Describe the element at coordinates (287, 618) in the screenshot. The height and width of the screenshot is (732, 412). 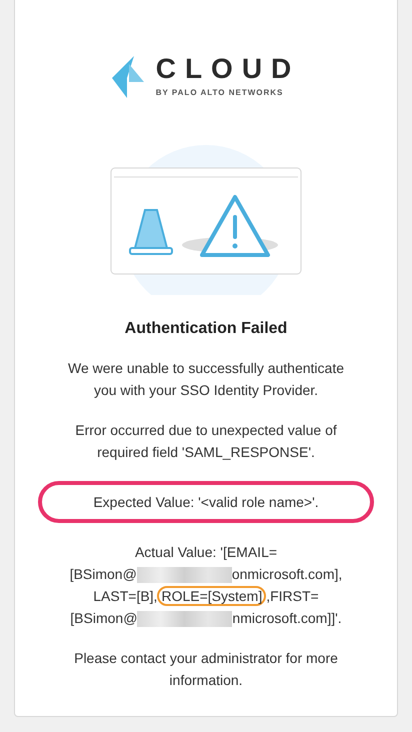
I see `message-text: nmicrosoft.com]]'.` at that location.